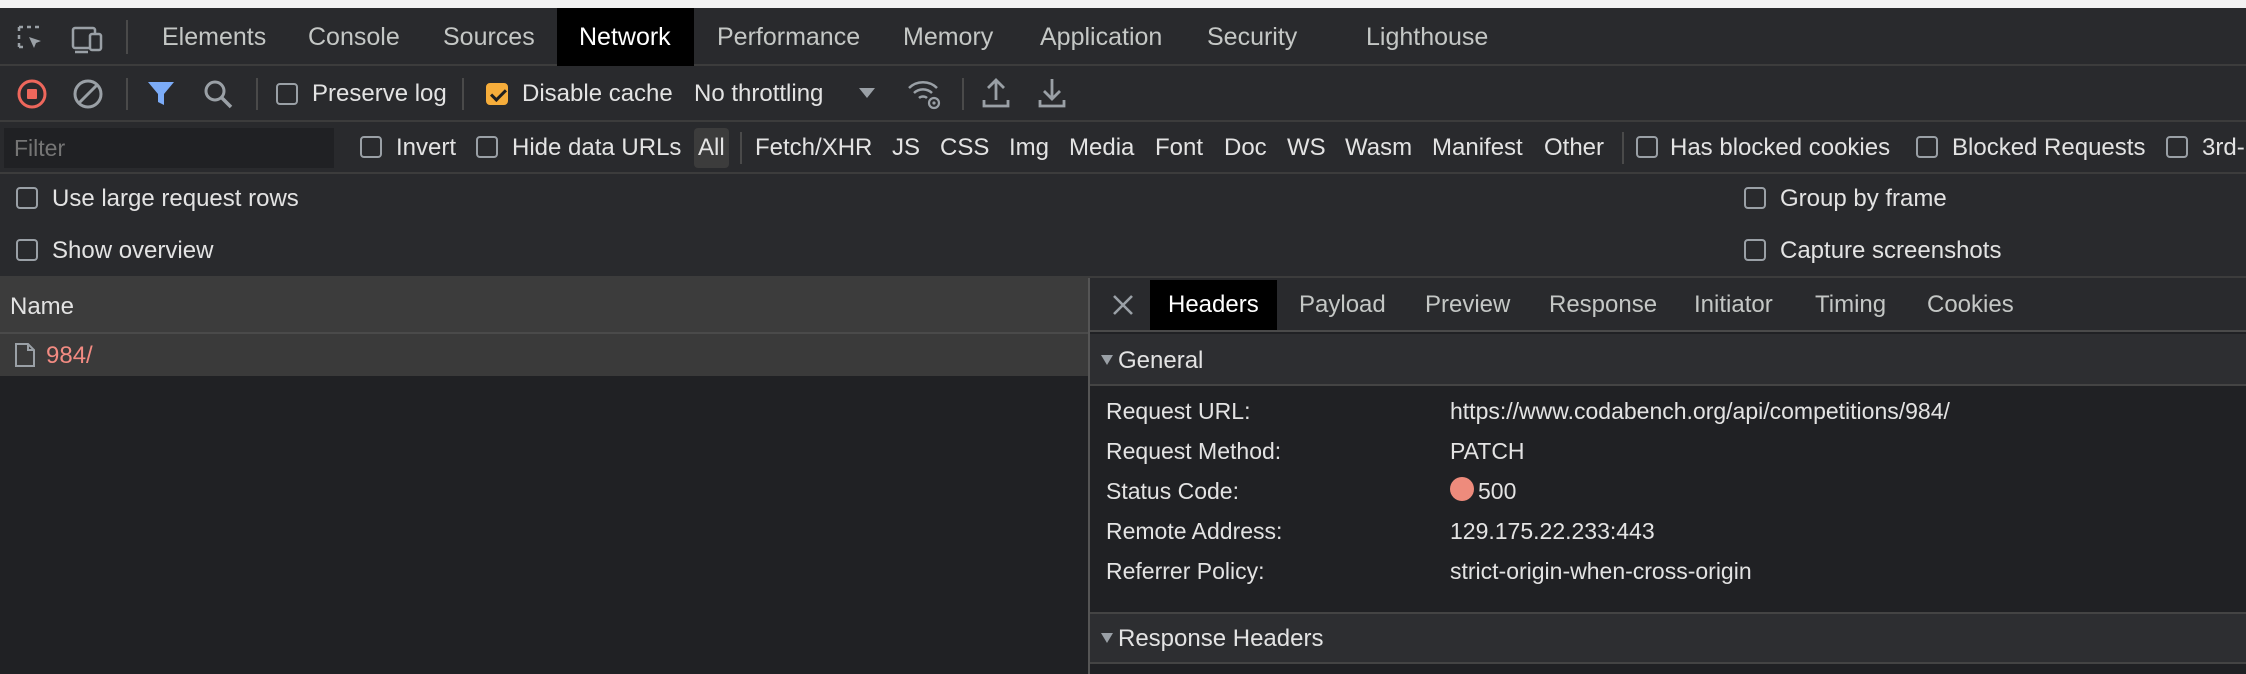 The width and height of the screenshot is (2246, 674). Describe the element at coordinates (354, 37) in the screenshot. I see `tab-console: Console` at that location.